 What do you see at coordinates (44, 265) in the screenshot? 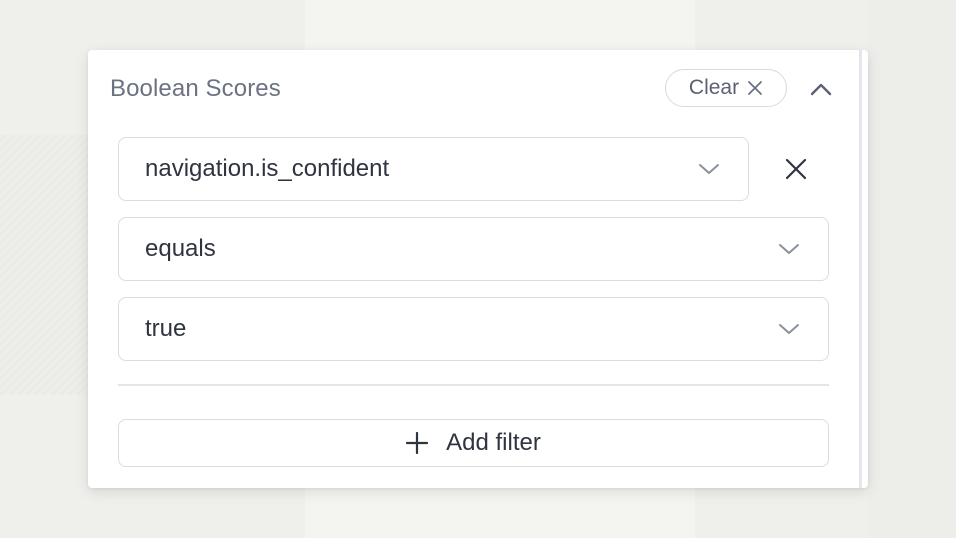
I see `background-panel-left` at bounding box center [44, 265].